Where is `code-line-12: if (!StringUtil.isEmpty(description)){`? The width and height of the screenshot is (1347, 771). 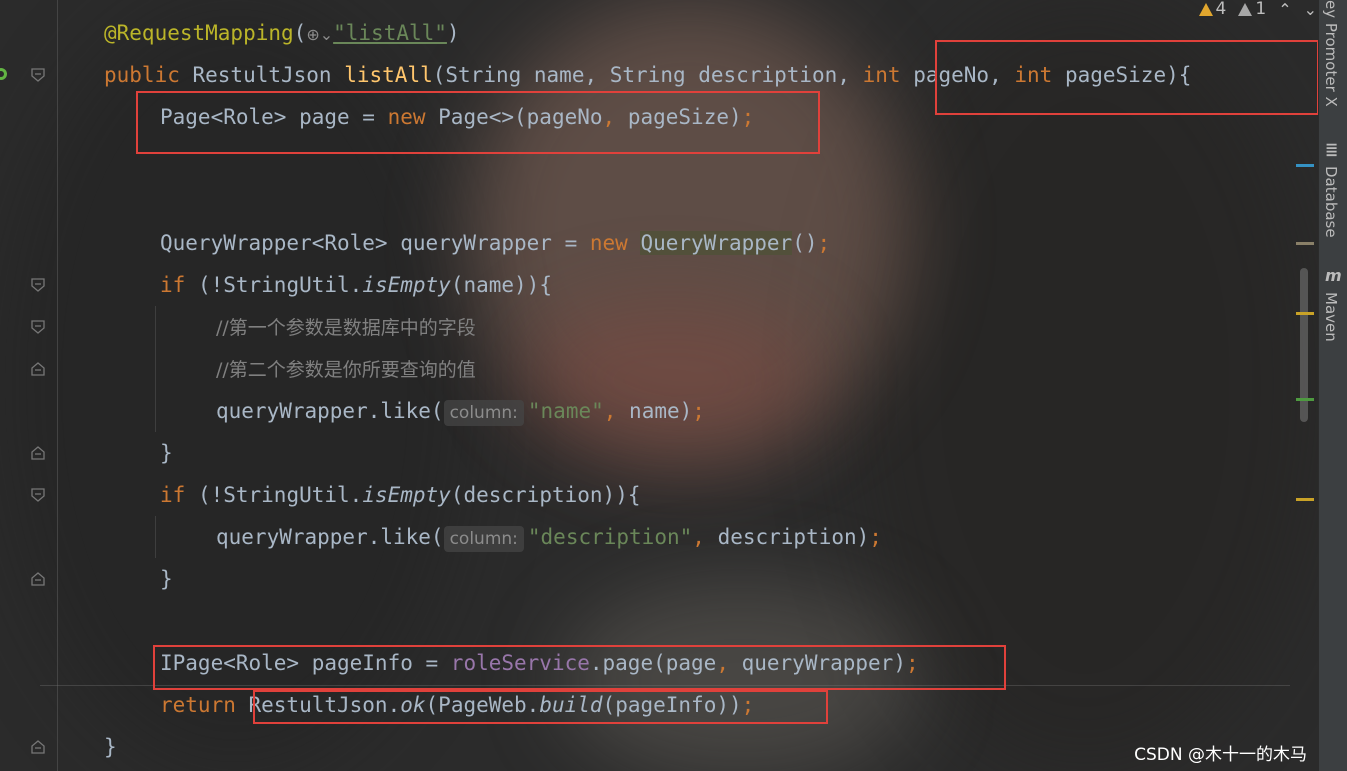 code-line-12: if (!StringUtil.isEmpty(description)){ is located at coordinates (400, 495).